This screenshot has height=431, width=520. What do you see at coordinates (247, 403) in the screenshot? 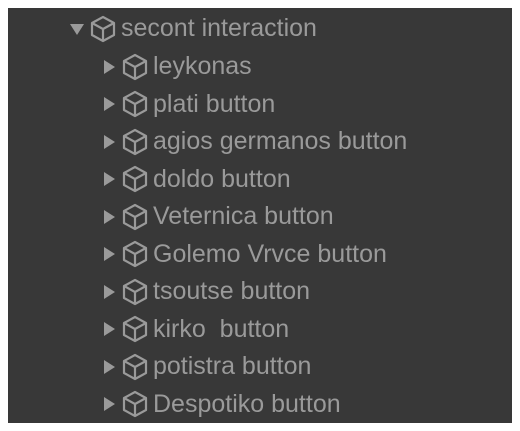
I see `hierarchy-item-label: Despotiko button` at bounding box center [247, 403].